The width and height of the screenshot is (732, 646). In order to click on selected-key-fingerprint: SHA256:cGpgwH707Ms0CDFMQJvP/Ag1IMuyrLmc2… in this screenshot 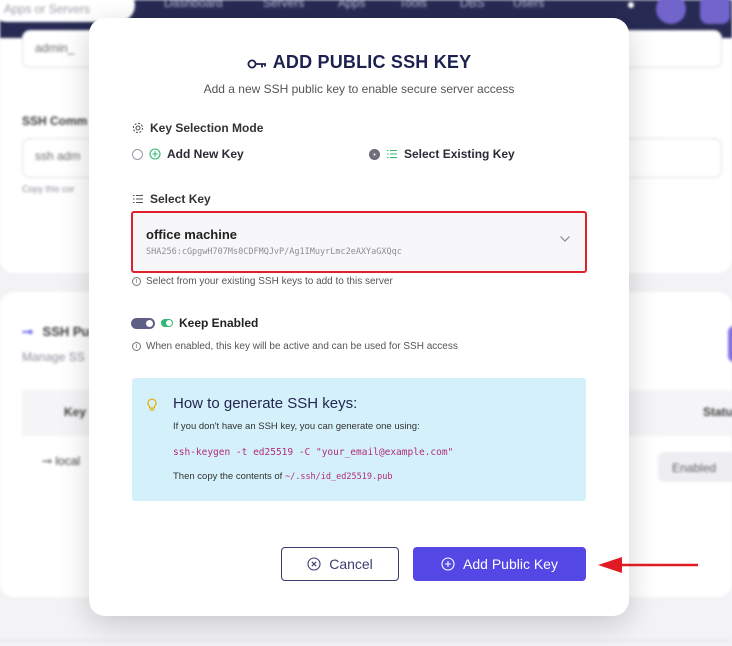, I will do `click(274, 252)`.